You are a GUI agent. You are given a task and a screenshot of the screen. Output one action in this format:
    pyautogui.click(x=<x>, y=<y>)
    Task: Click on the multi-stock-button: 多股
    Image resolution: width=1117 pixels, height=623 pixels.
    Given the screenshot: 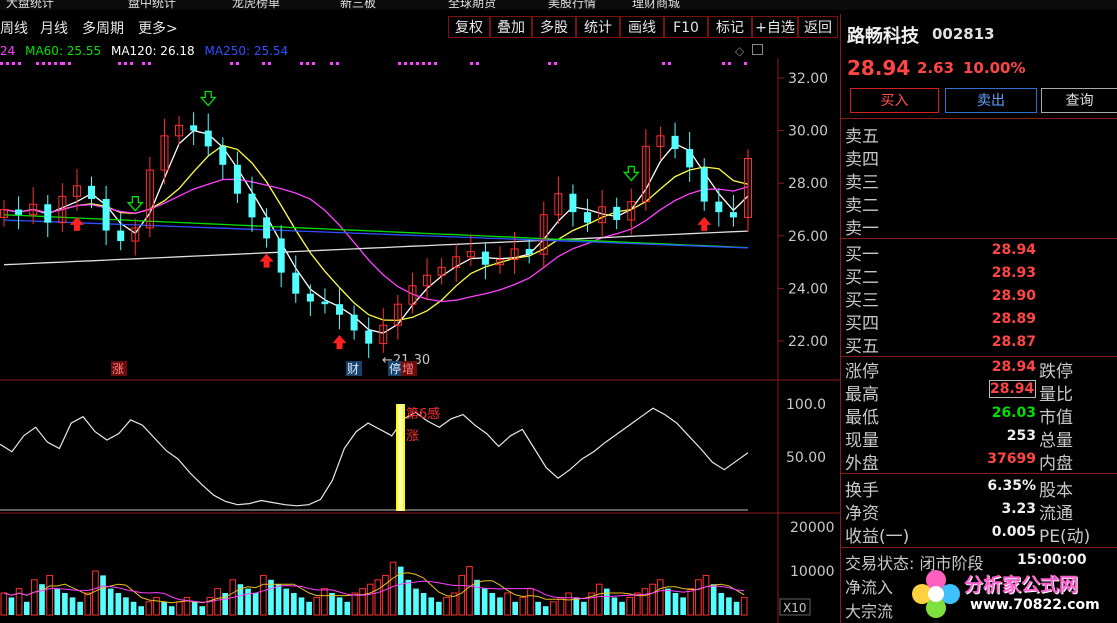 What is the action you would take?
    pyautogui.click(x=554, y=27)
    